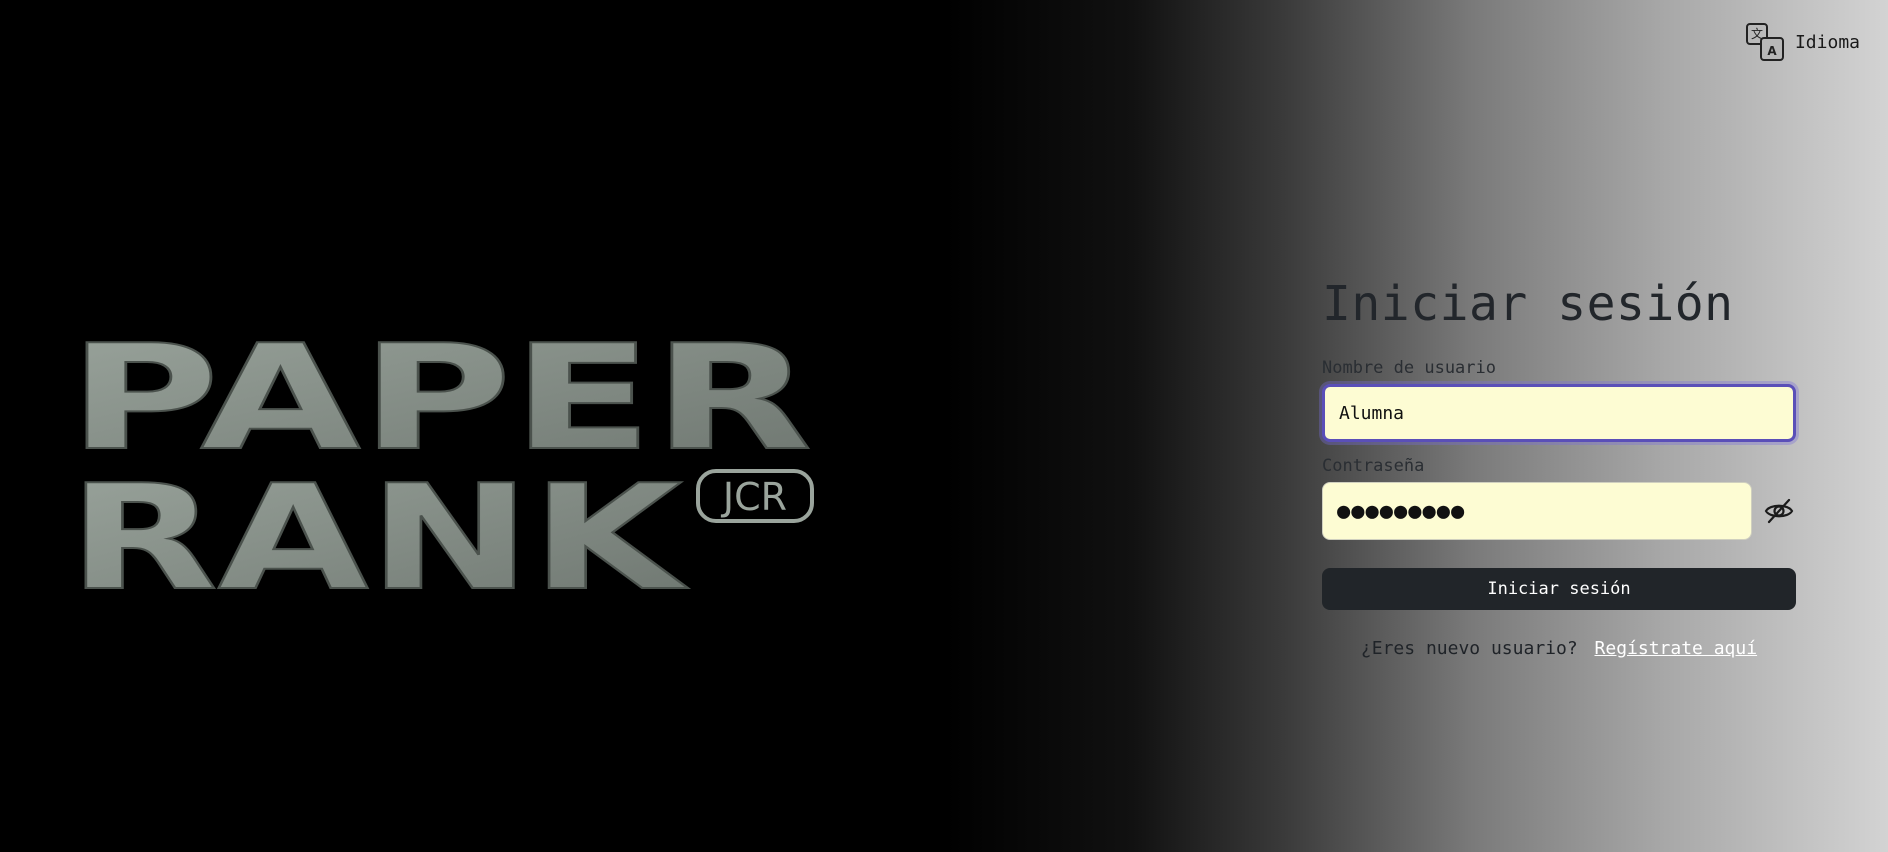 Image resolution: width=1888 pixels, height=852 pixels. What do you see at coordinates (1765, 42) in the screenshot?
I see `translate-icon: 文 A` at bounding box center [1765, 42].